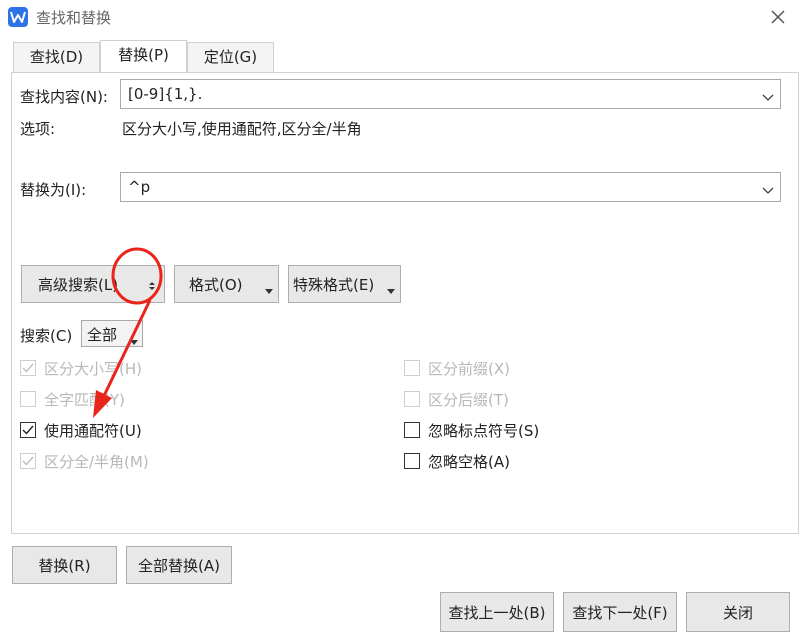 The width and height of the screenshot is (803, 642). What do you see at coordinates (96, 462) in the screenshot?
I see `full-half-width-label: 区分全/半角(M)` at bounding box center [96, 462].